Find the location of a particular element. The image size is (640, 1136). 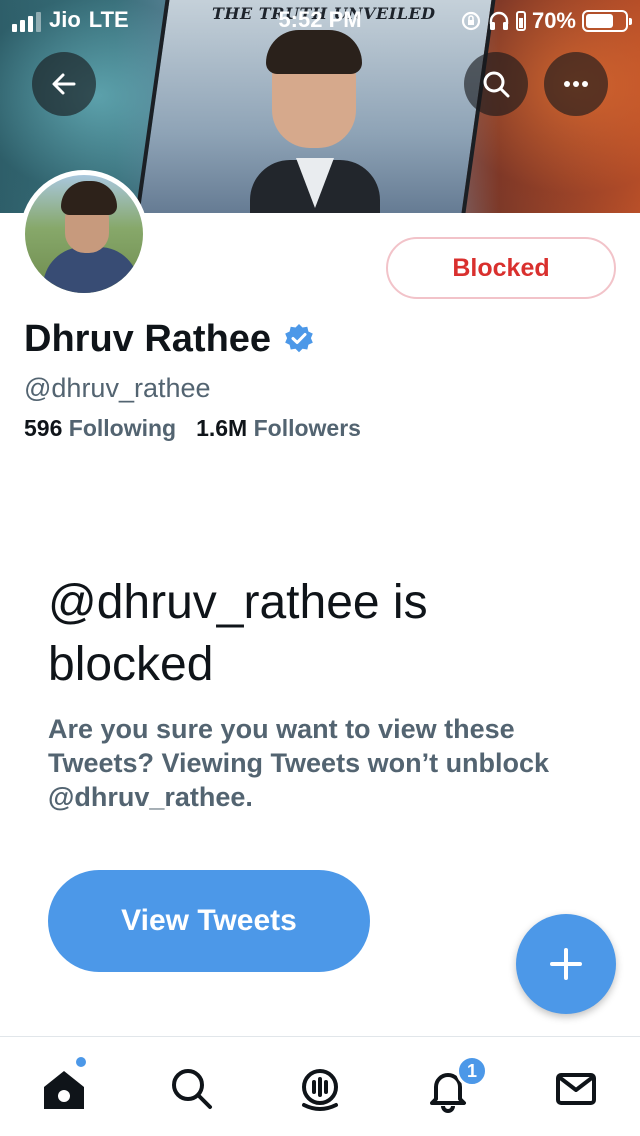

search-button is located at coordinates (496, 84).